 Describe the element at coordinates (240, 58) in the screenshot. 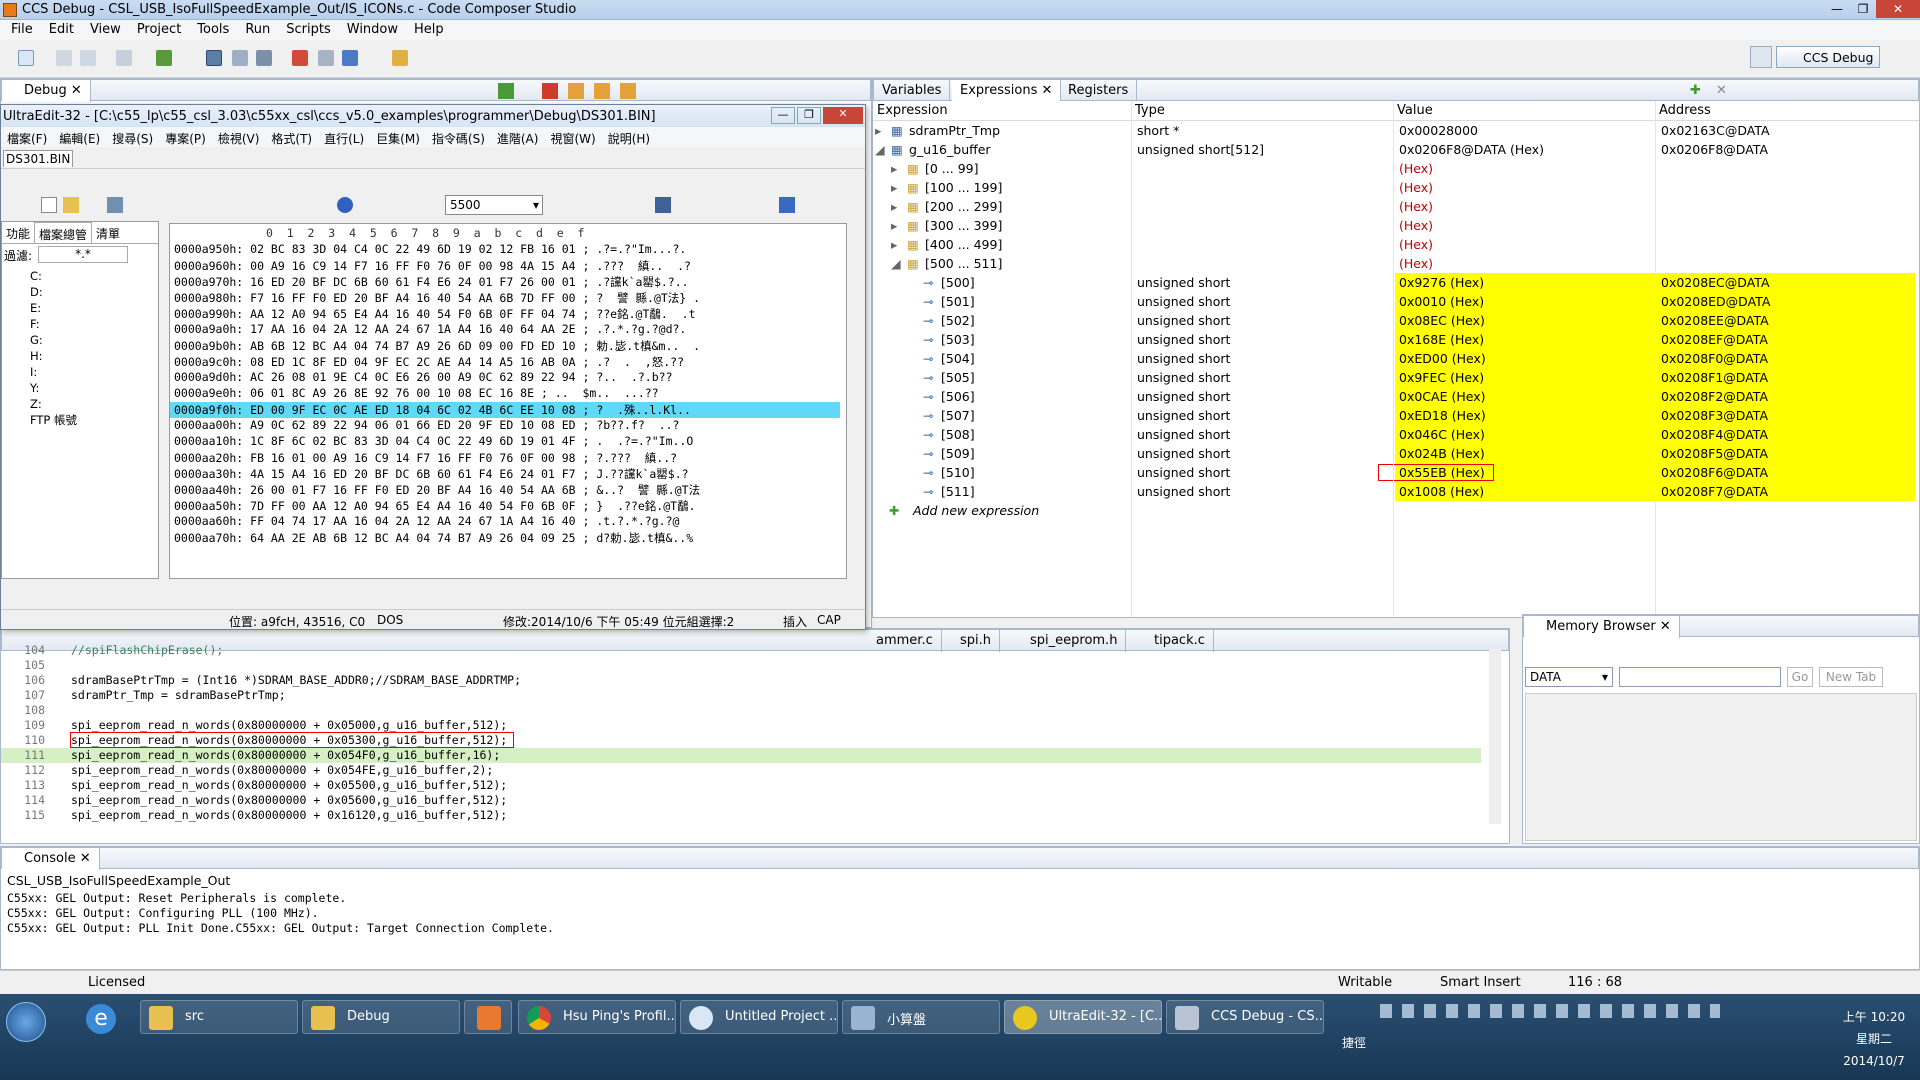

I see `connect-icon` at that location.